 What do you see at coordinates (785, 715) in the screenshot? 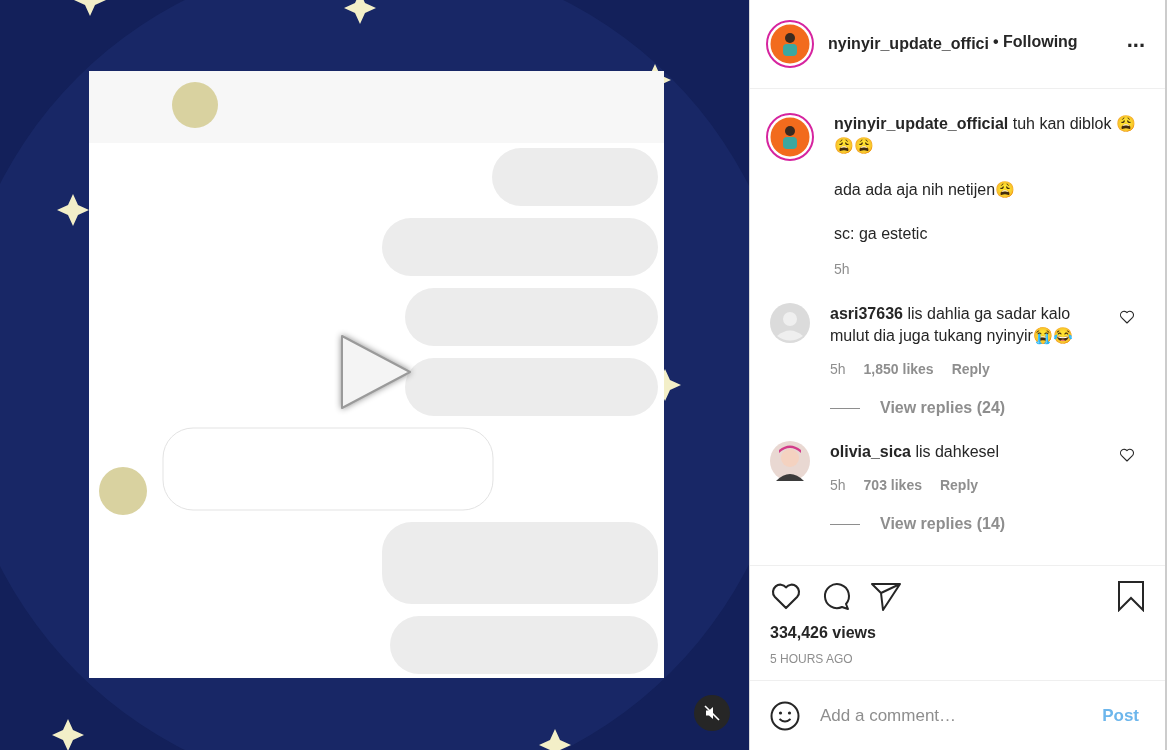
I see `emoji-icon` at bounding box center [785, 715].